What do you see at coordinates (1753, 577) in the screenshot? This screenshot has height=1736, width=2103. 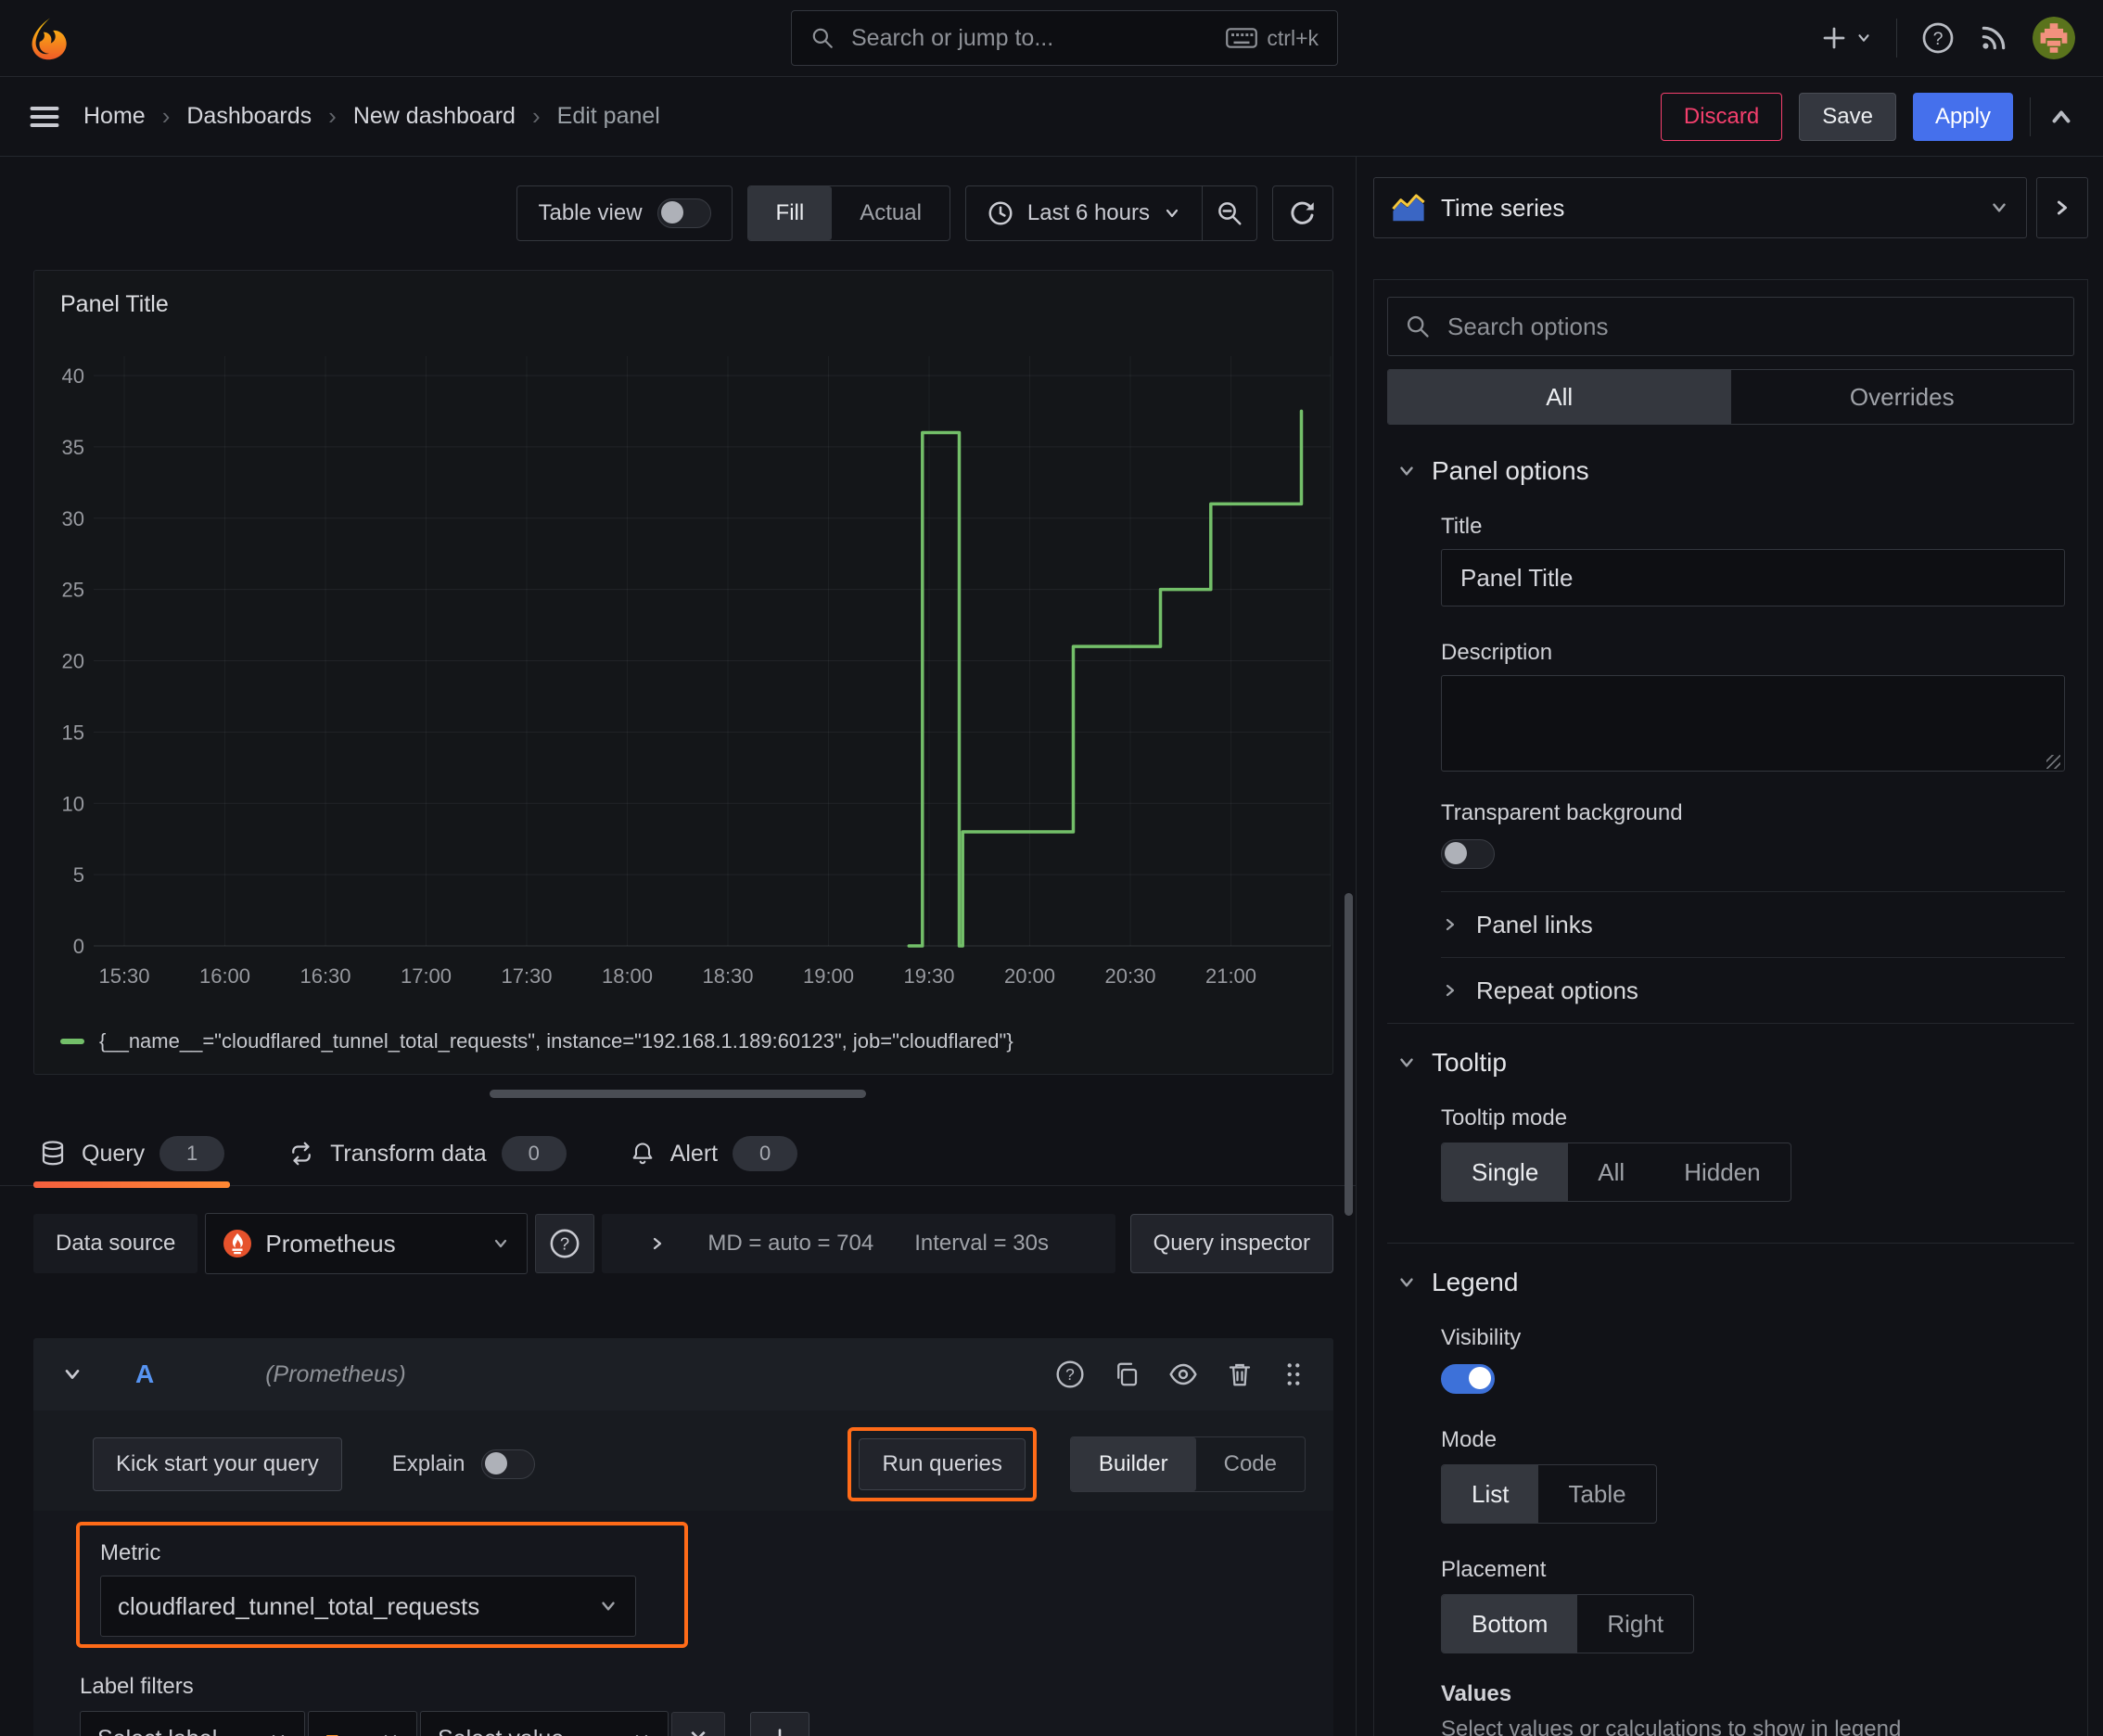 I see `panel-title-input` at bounding box center [1753, 577].